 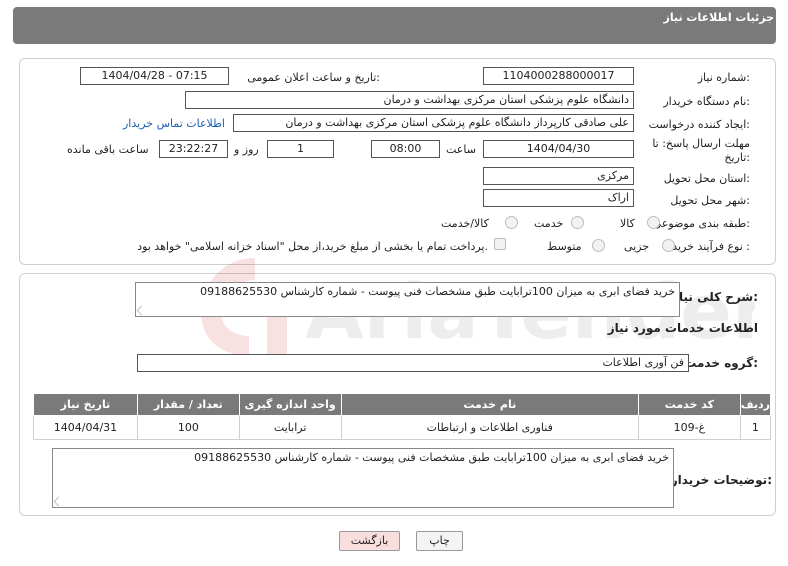 What do you see at coordinates (489, 404) in the screenshot?
I see `col-service-name: نام خدمت` at bounding box center [489, 404].